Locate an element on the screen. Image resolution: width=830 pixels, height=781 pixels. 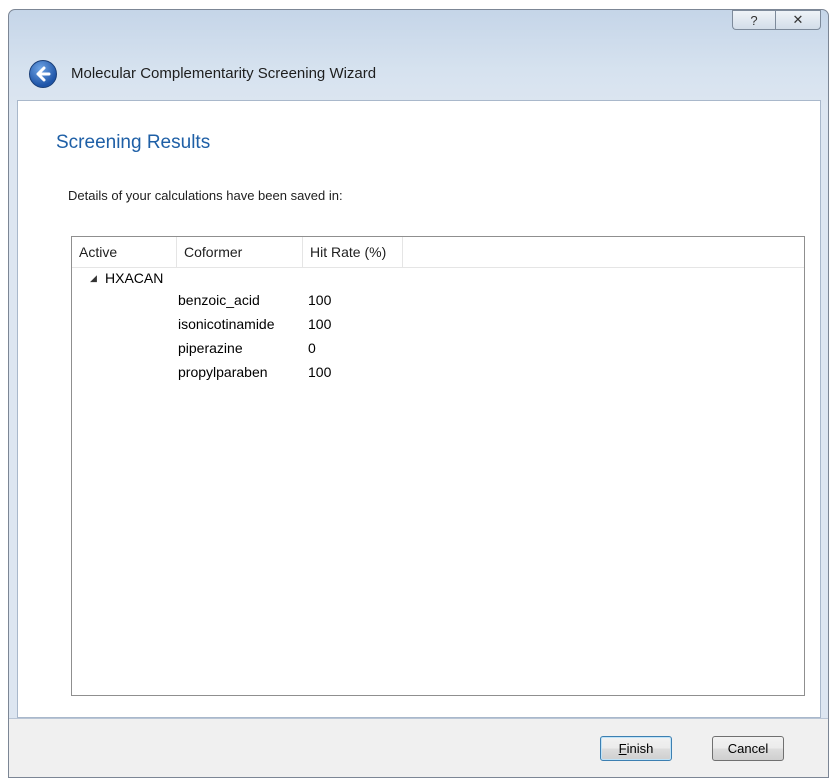
finish-label: inish is located at coordinates (640, 748).